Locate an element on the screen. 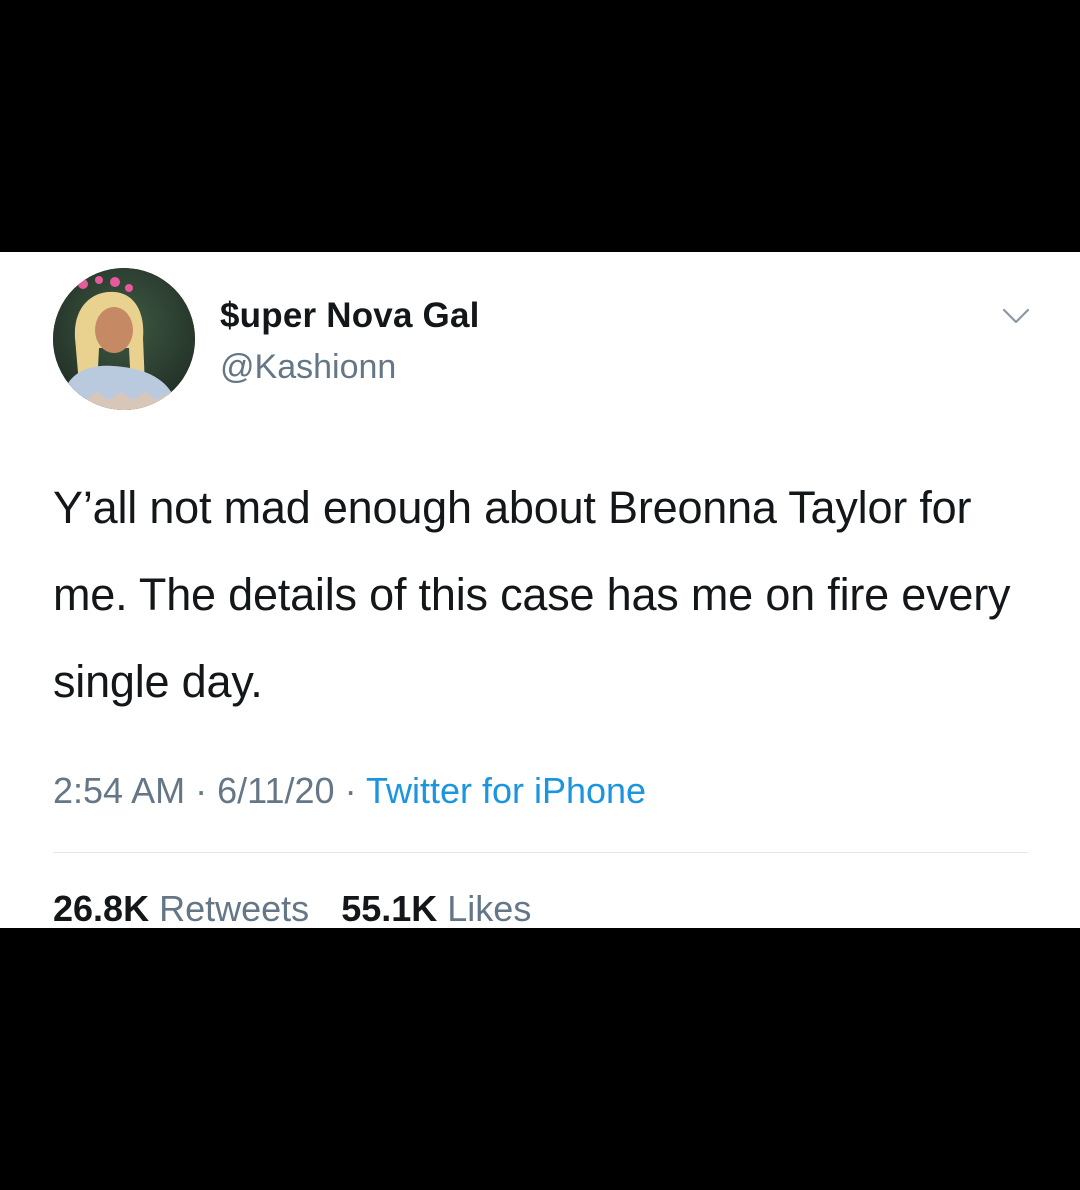 The height and width of the screenshot is (1190, 1080). tweet-meta: 2:54 AM · 6/11/20 · Twitter for iPhone is located at coordinates (349, 791).